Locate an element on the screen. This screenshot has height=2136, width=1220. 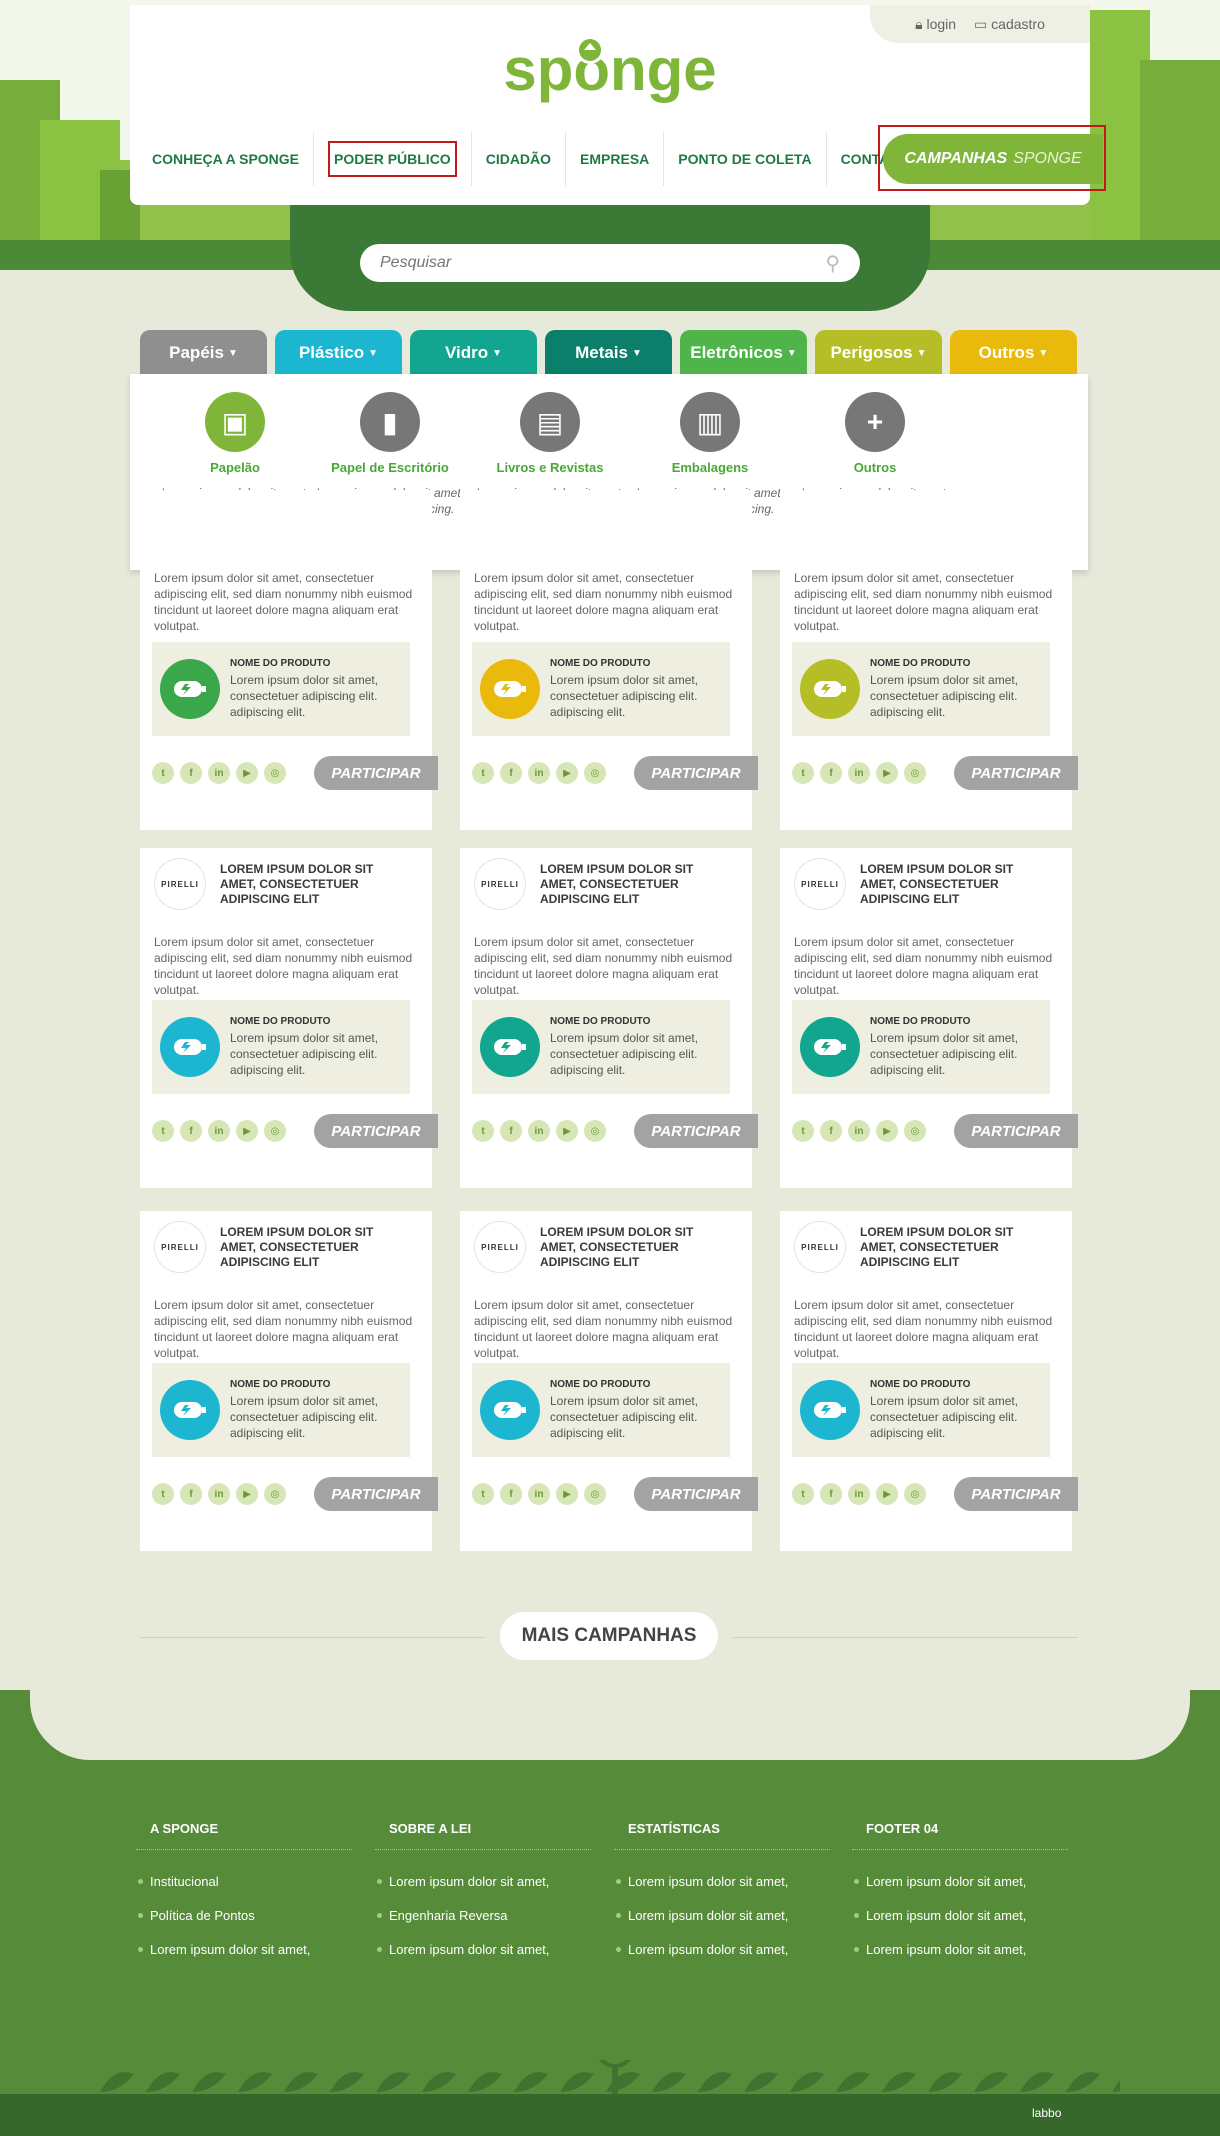
footer-link: Institucional is located at coordinates (244, 1881).